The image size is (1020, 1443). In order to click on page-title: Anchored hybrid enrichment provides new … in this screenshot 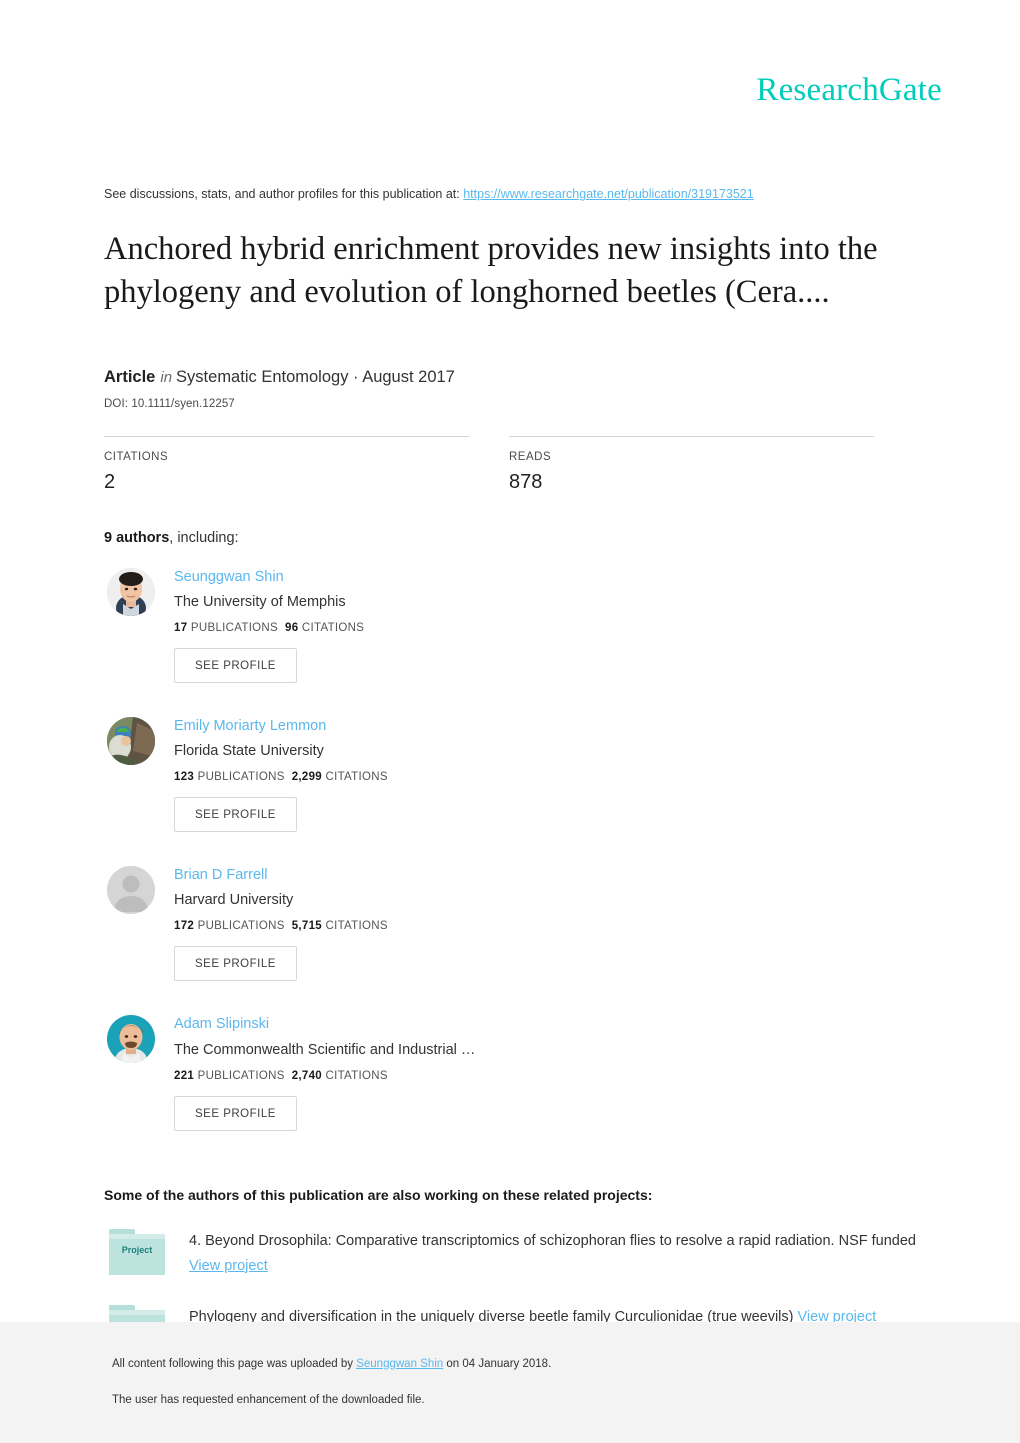, I will do `click(491, 270)`.